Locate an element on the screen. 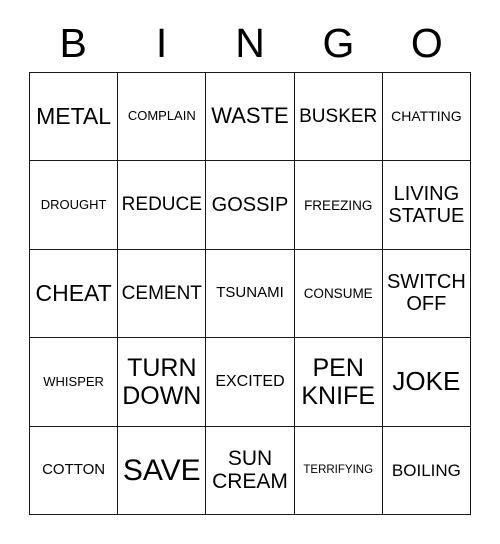 Image resolution: width=500 pixels, height=544 pixels. bingo-cell-label: TSUNAMI is located at coordinates (250, 293).